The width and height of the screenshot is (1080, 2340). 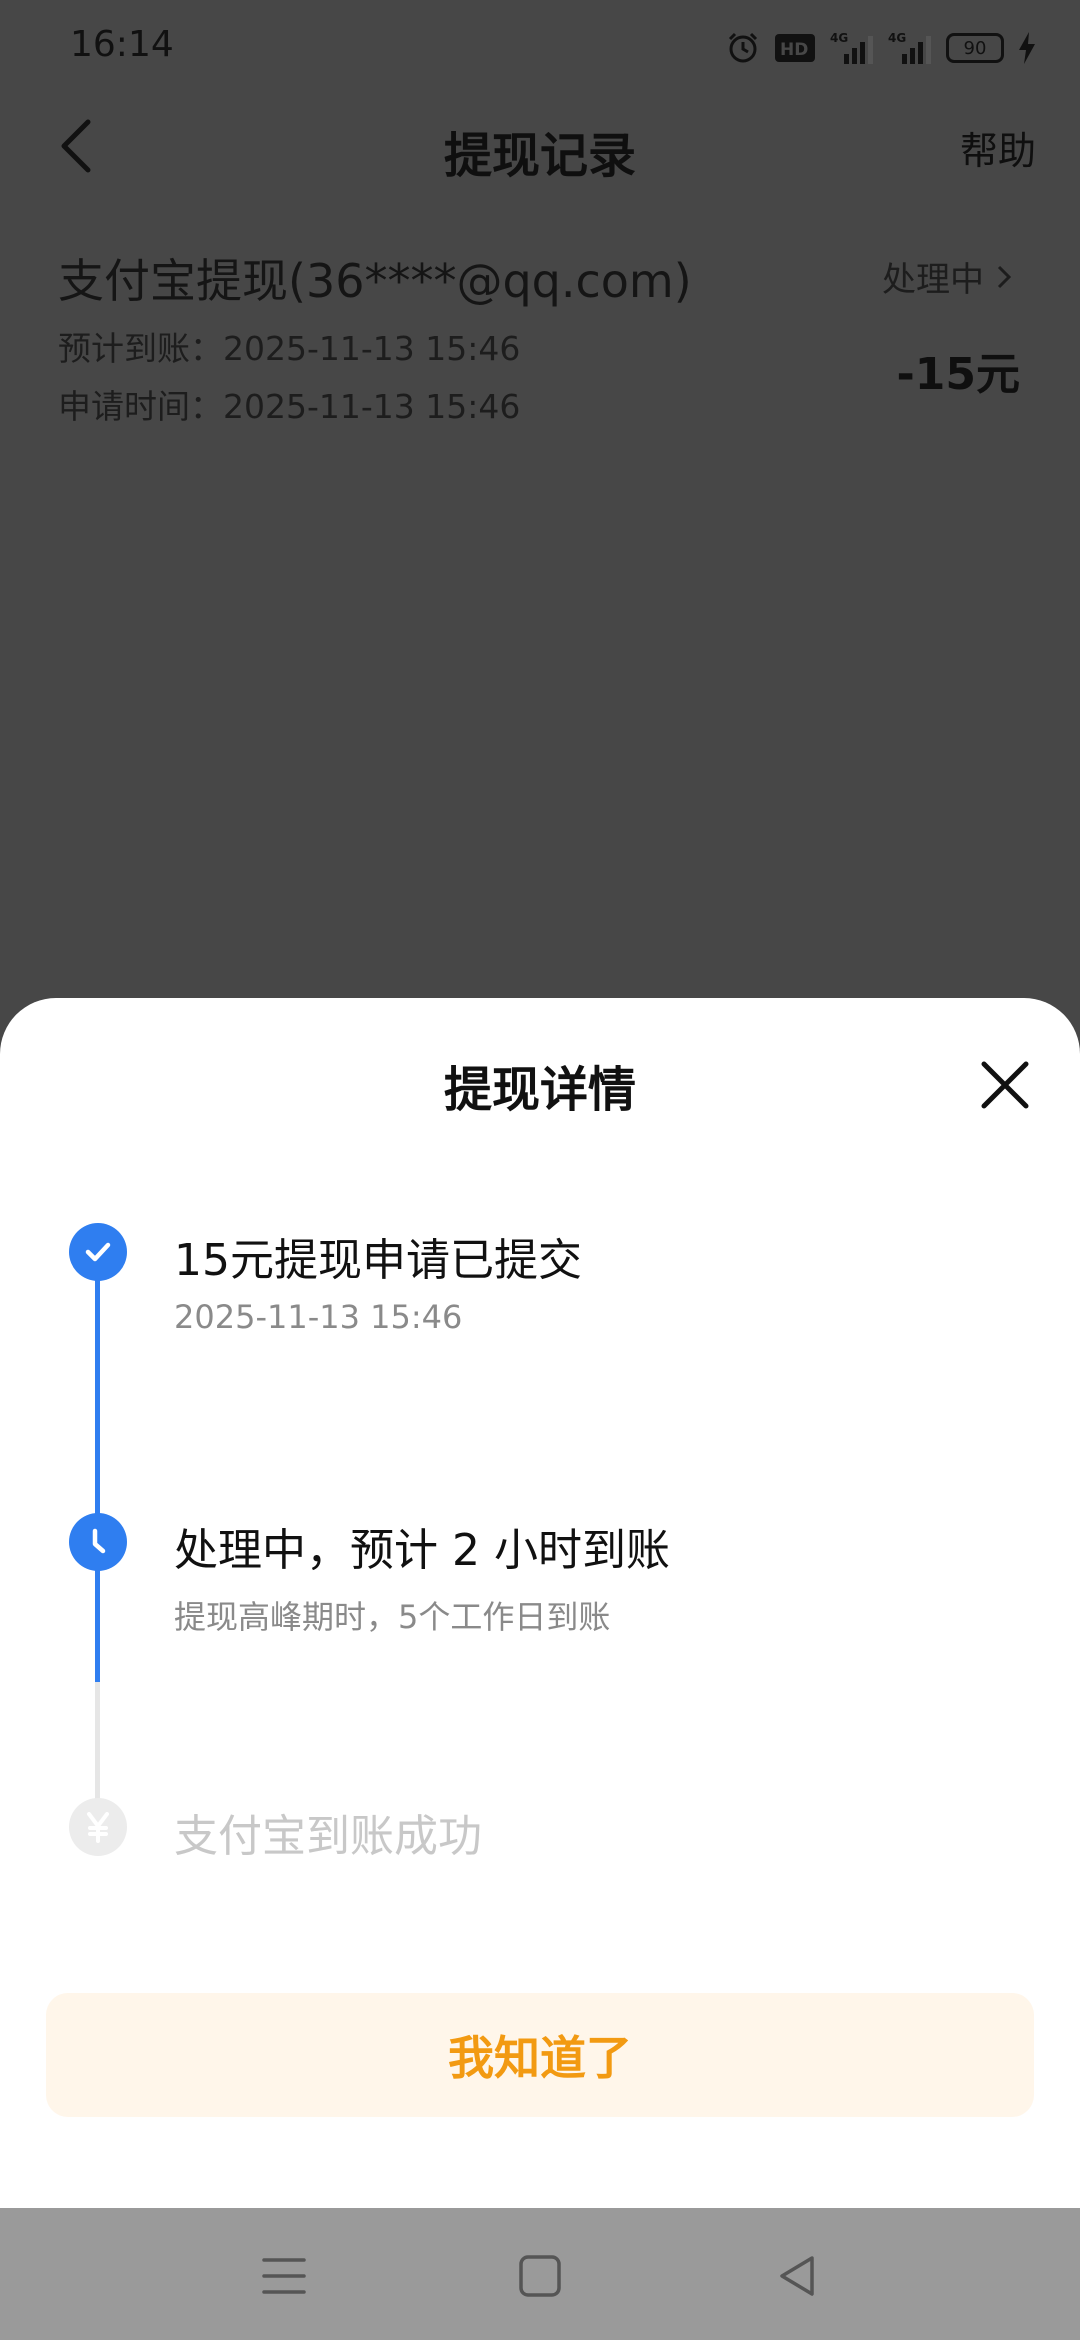 I want to click on status-icons: HD 4G 4G 90, so click(x=881, y=48).